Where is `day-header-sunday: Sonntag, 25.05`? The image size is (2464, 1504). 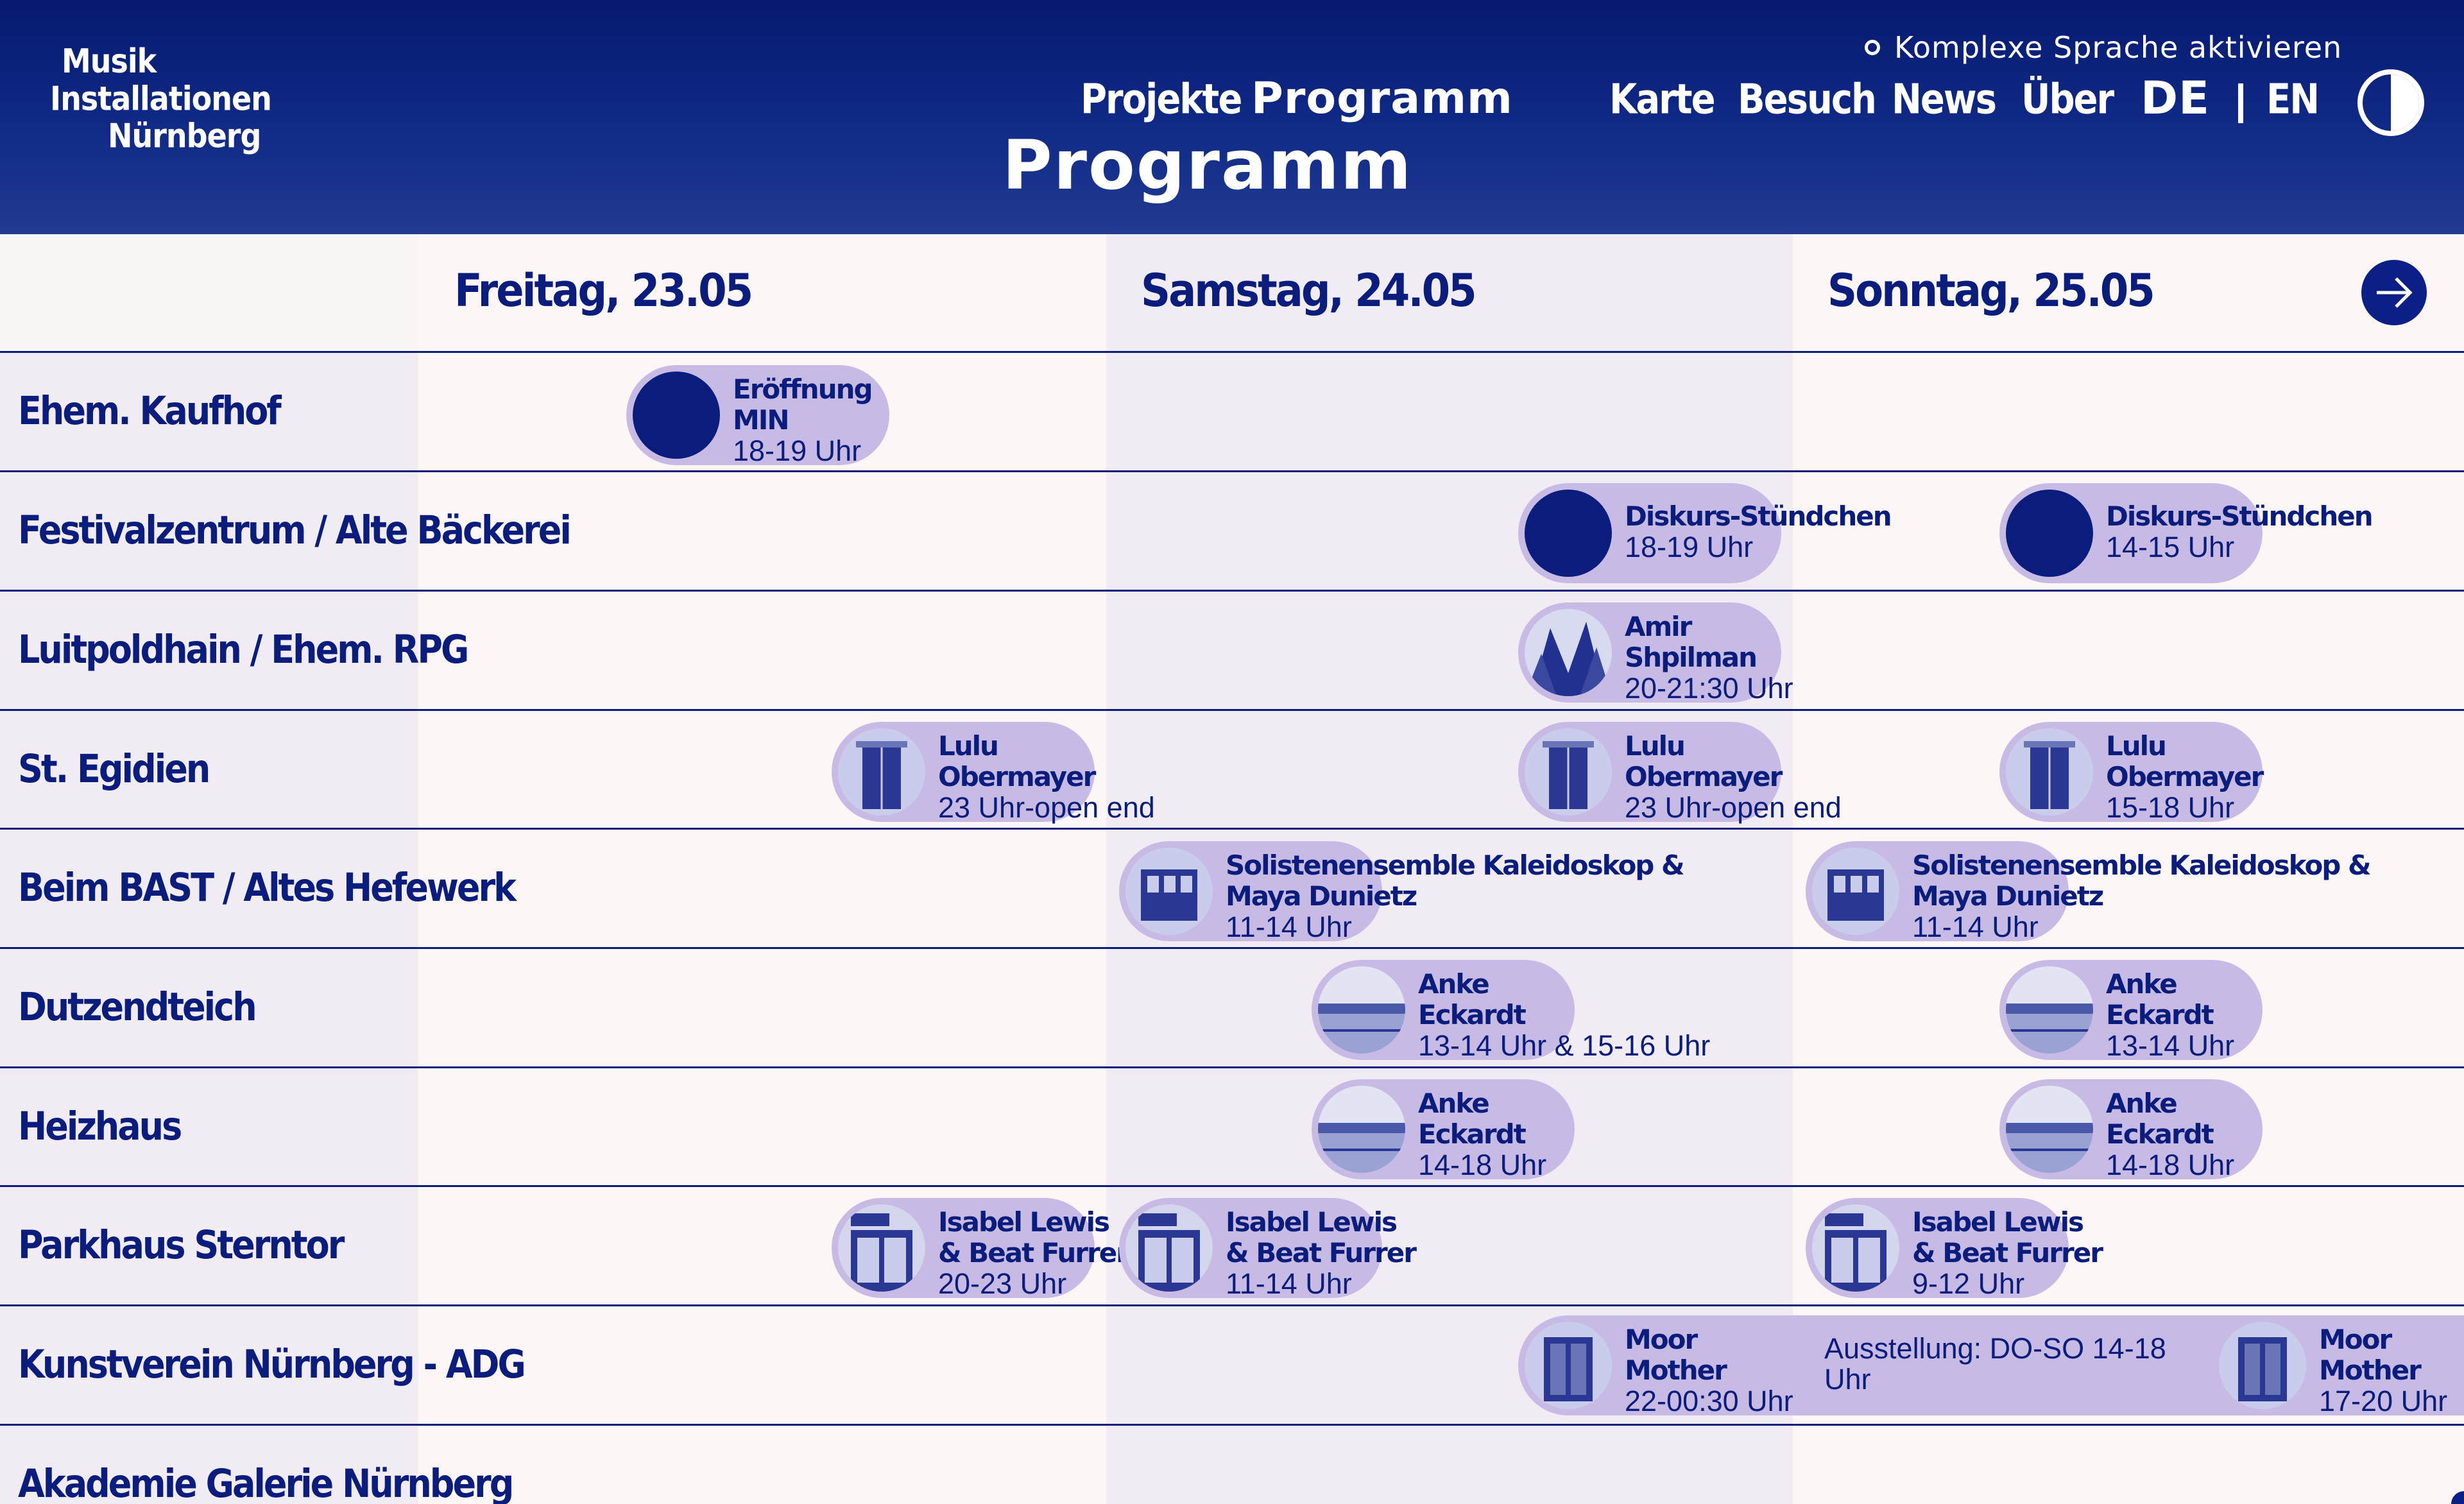
day-header-sunday: Sonntag, 25.05 is located at coordinates (1991, 291).